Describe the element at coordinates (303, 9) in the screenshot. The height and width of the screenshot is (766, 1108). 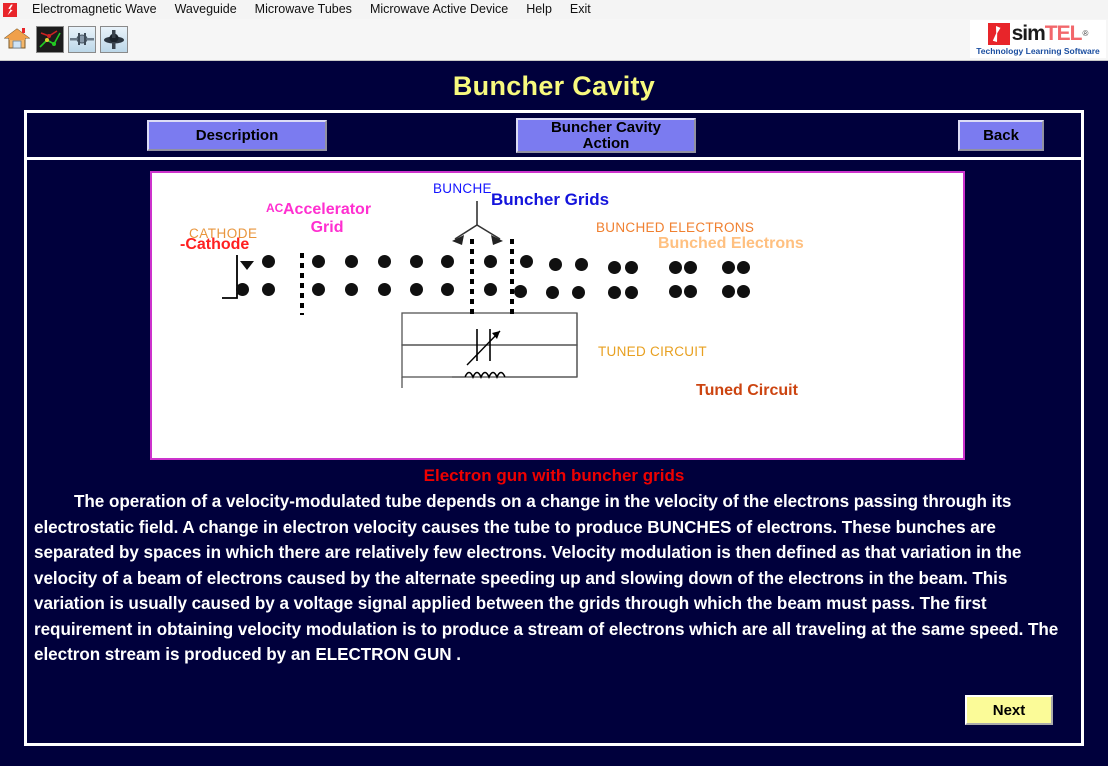
I see `menu-microwave-tubes: Microwave Tubes` at that location.